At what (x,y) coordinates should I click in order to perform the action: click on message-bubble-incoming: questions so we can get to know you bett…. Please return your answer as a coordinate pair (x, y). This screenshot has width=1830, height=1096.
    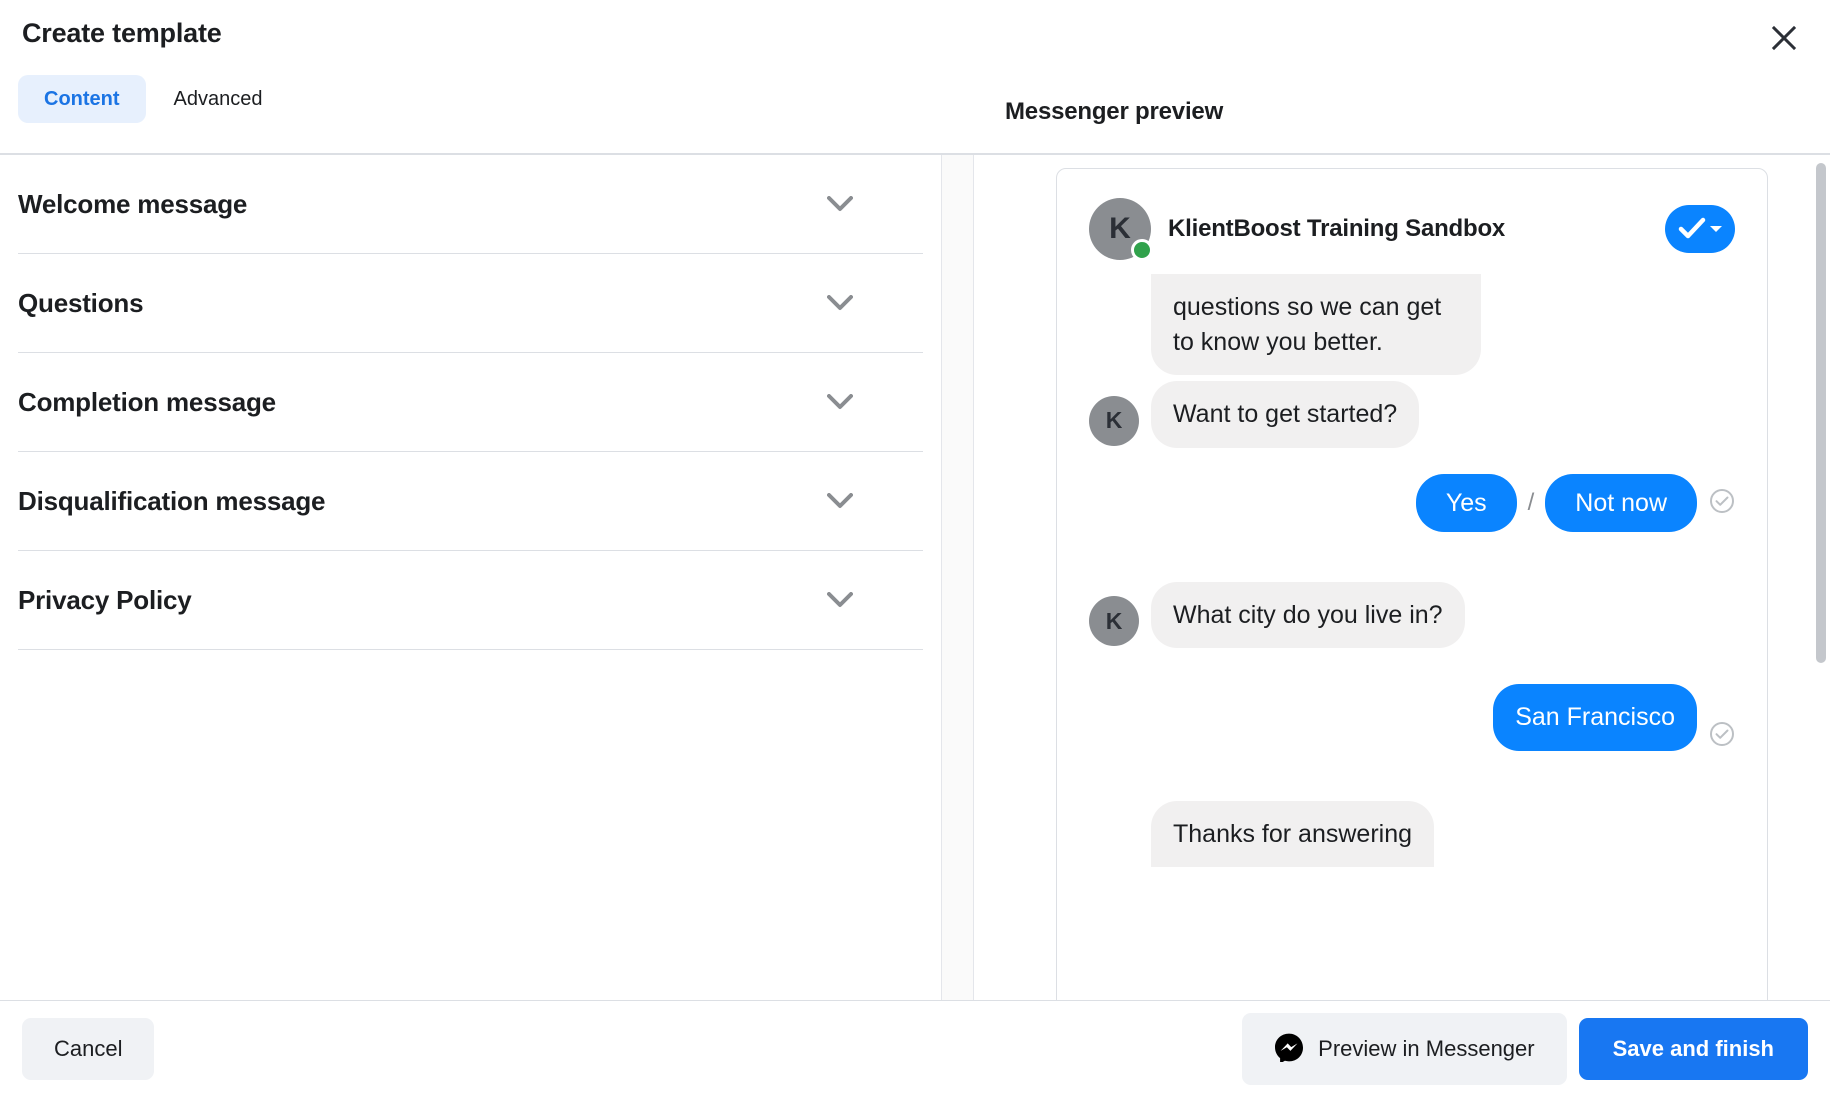
    Looking at the image, I should click on (1316, 324).